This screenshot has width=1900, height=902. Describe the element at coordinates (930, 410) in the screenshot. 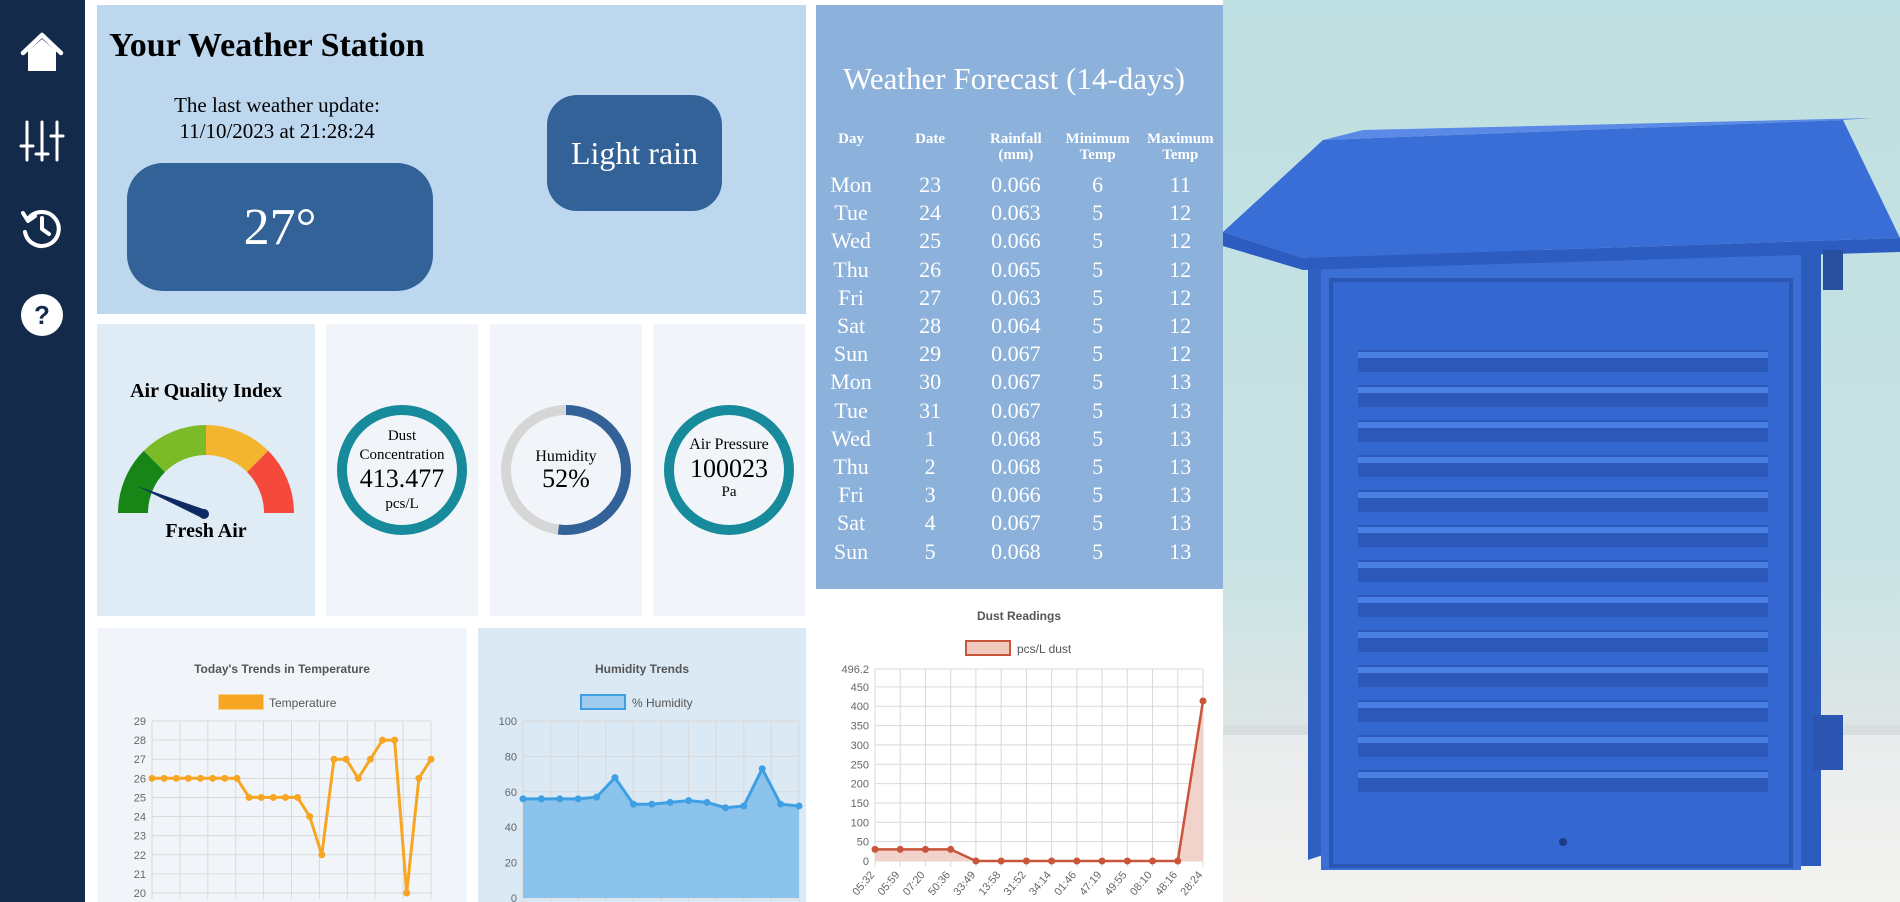

I see `forecast-cell: 31` at that location.